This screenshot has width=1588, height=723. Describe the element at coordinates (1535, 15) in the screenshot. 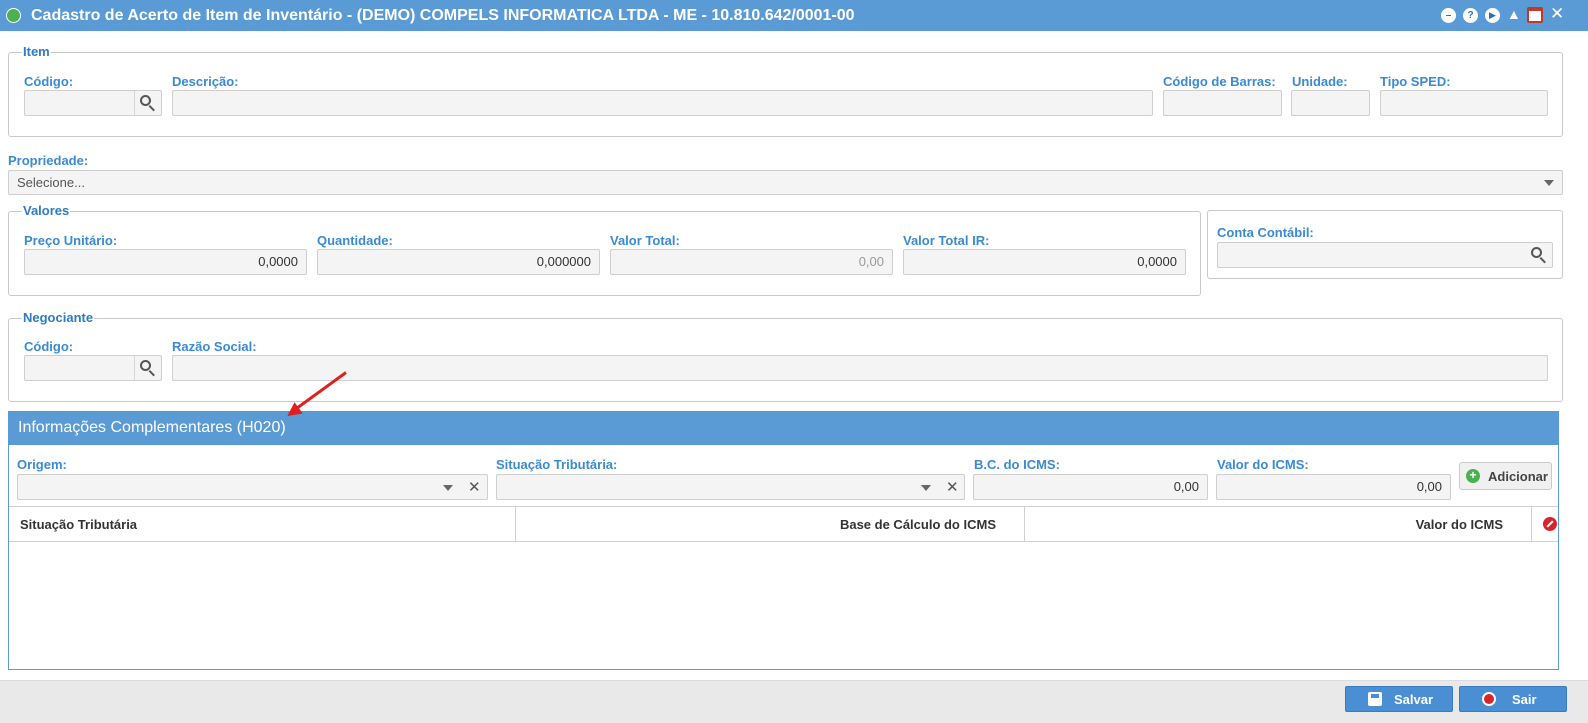

I see `calendar-icon` at that location.